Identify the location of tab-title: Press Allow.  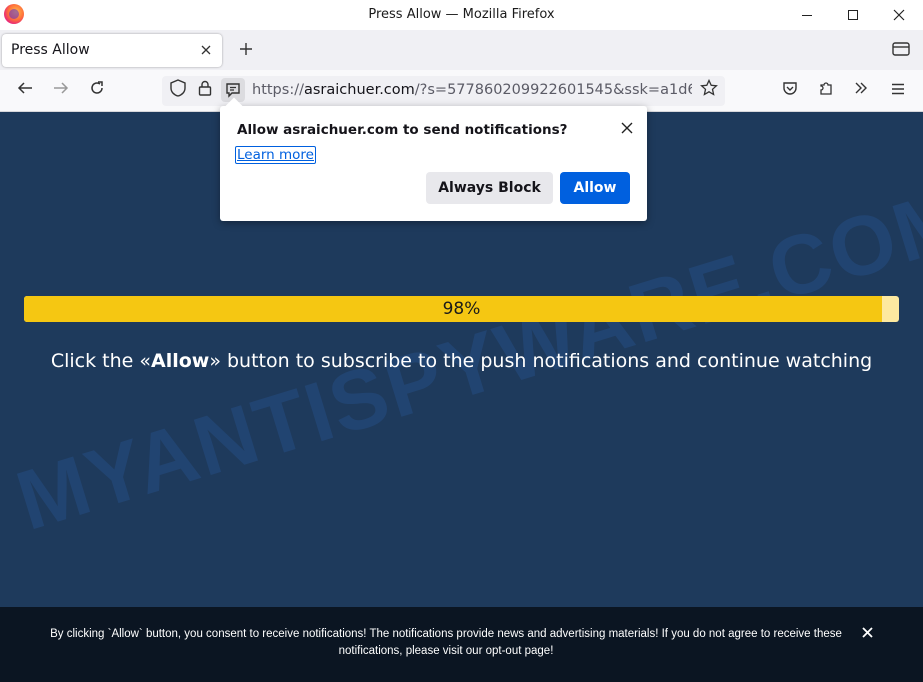
(50, 50).